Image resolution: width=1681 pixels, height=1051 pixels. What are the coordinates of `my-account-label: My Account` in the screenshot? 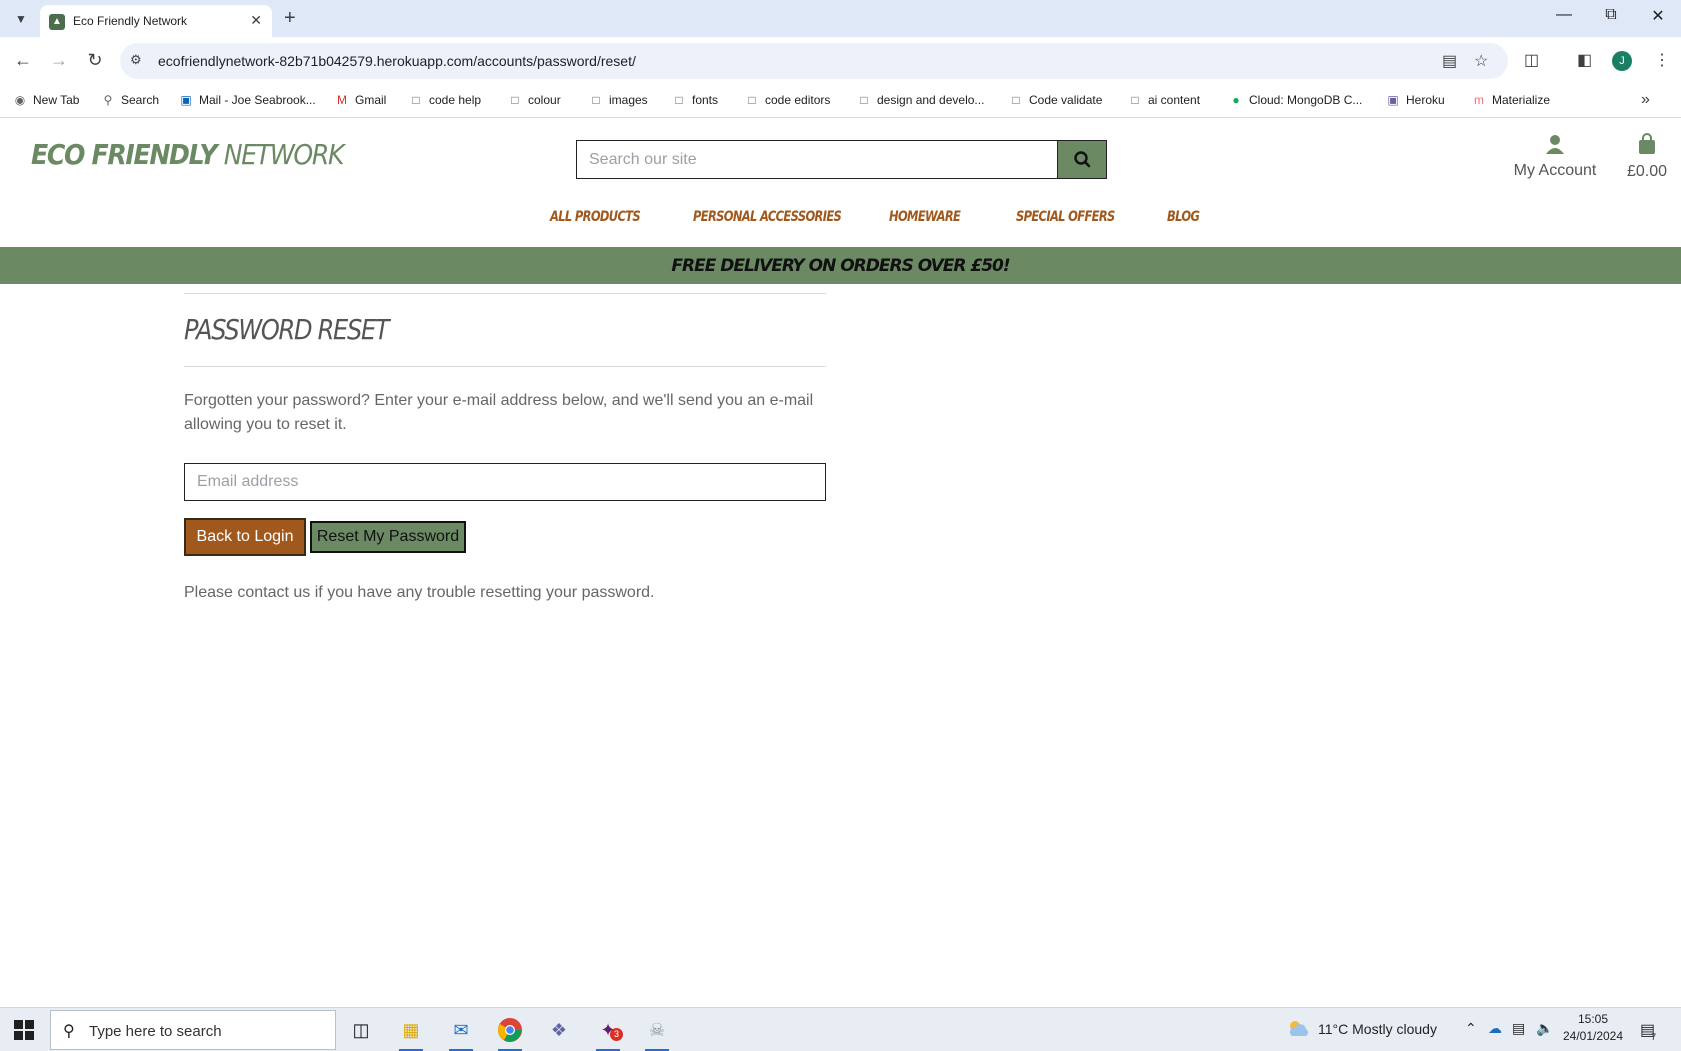 It's located at (1555, 170).